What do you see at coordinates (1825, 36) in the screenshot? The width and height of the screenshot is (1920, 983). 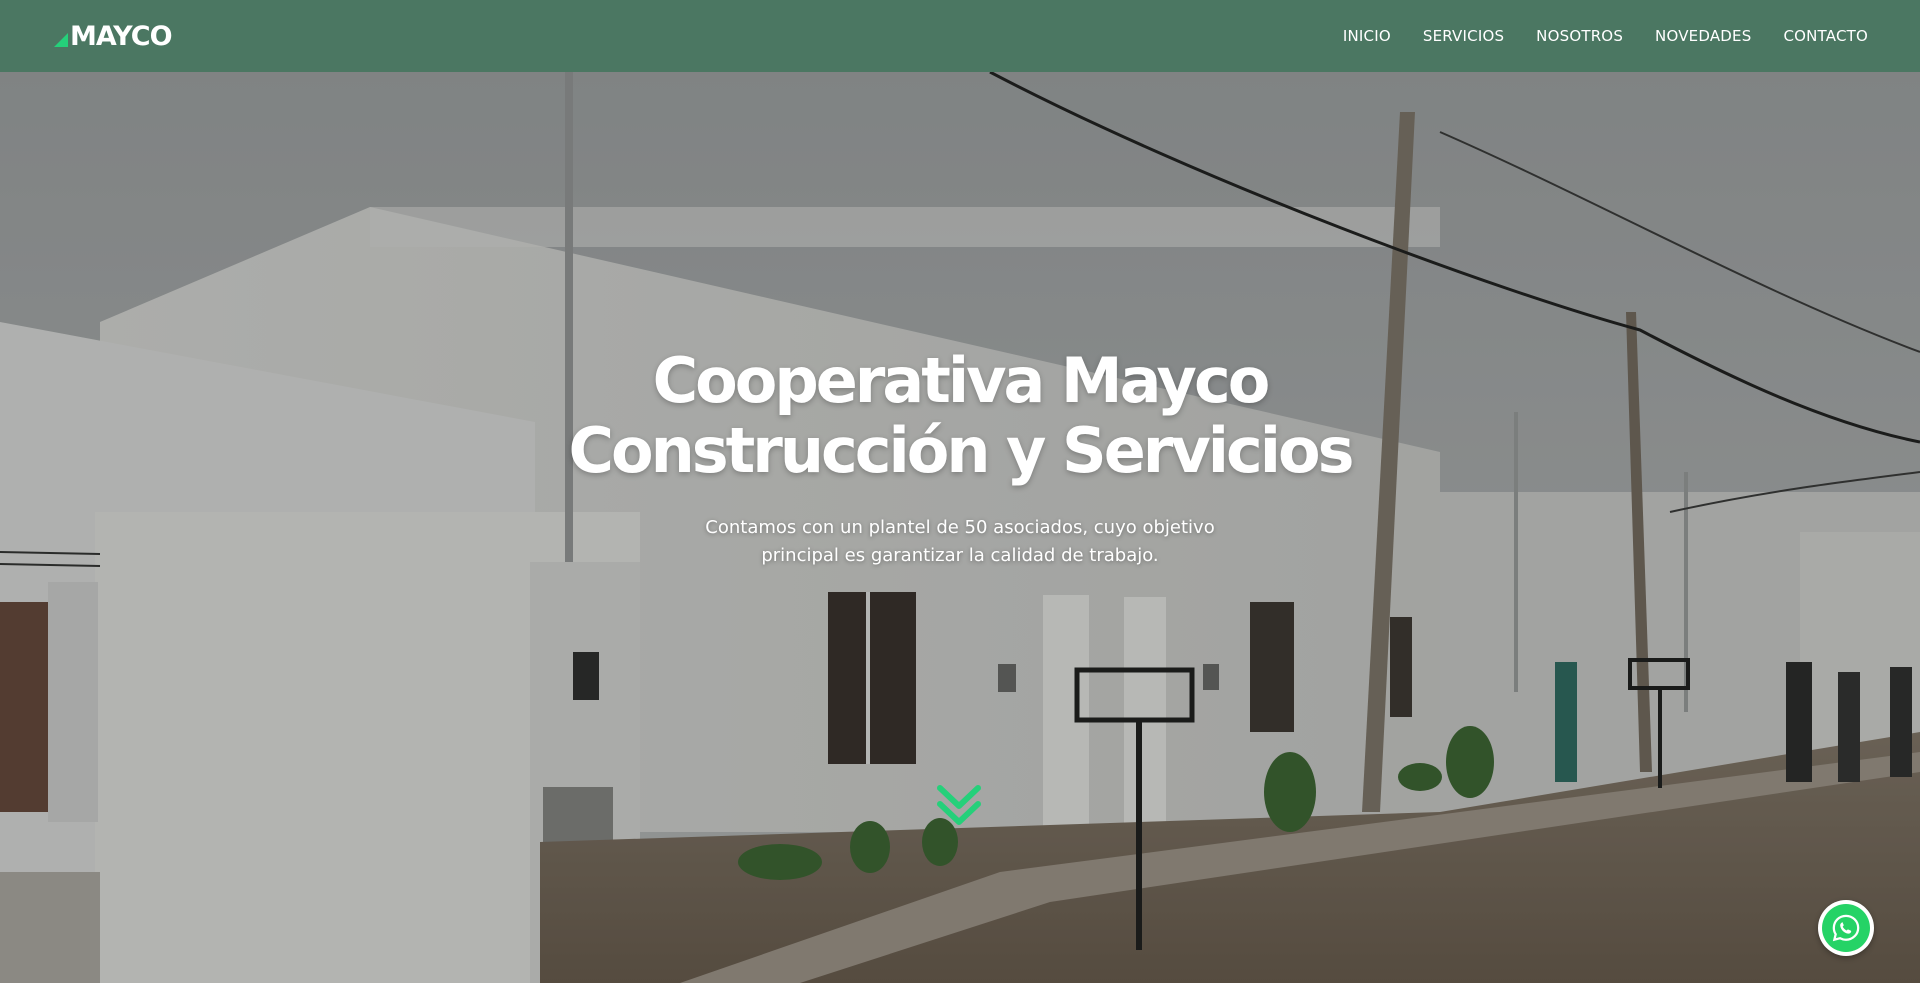 I see `nav-item-contacto: CONTACTO` at bounding box center [1825, 36].